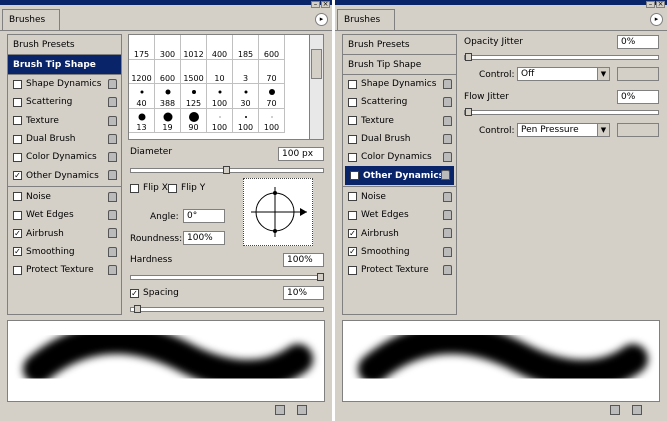 The image size is (667, 421). I want to click on brush-tip-cell: 1200, so click(142, 71).